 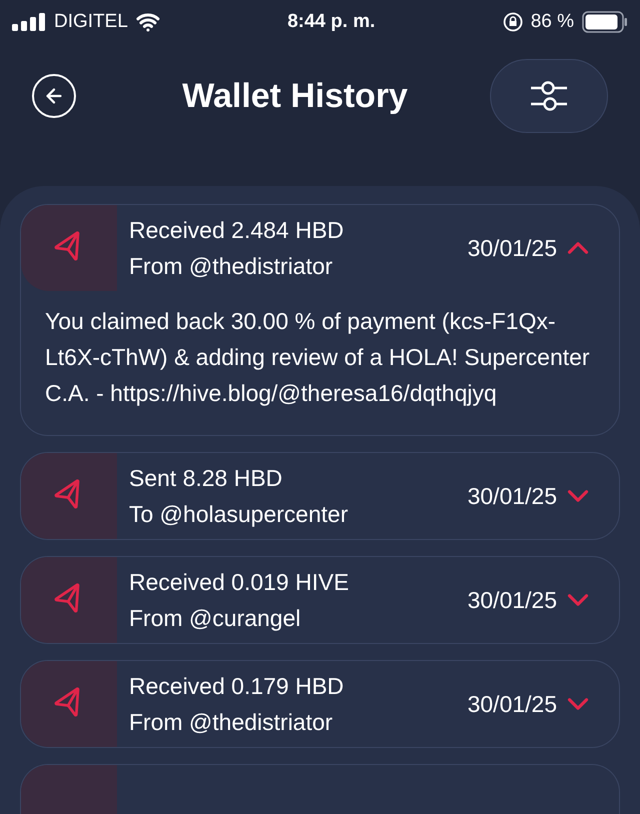 I want to click on transaction-title: Received 0.179 HBD, so click(x=237, y=686).